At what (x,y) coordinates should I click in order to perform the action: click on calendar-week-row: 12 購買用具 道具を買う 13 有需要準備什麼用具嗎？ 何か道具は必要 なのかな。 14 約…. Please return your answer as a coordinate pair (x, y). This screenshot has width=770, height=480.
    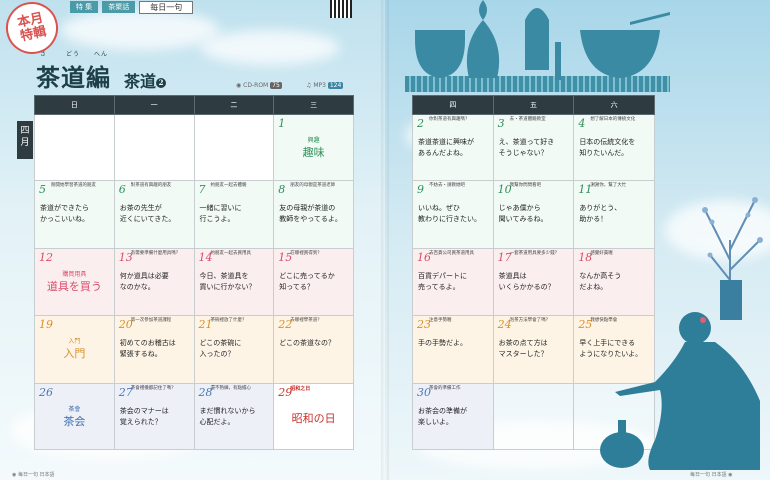
    Looking at the image, I should click on (194, 282).